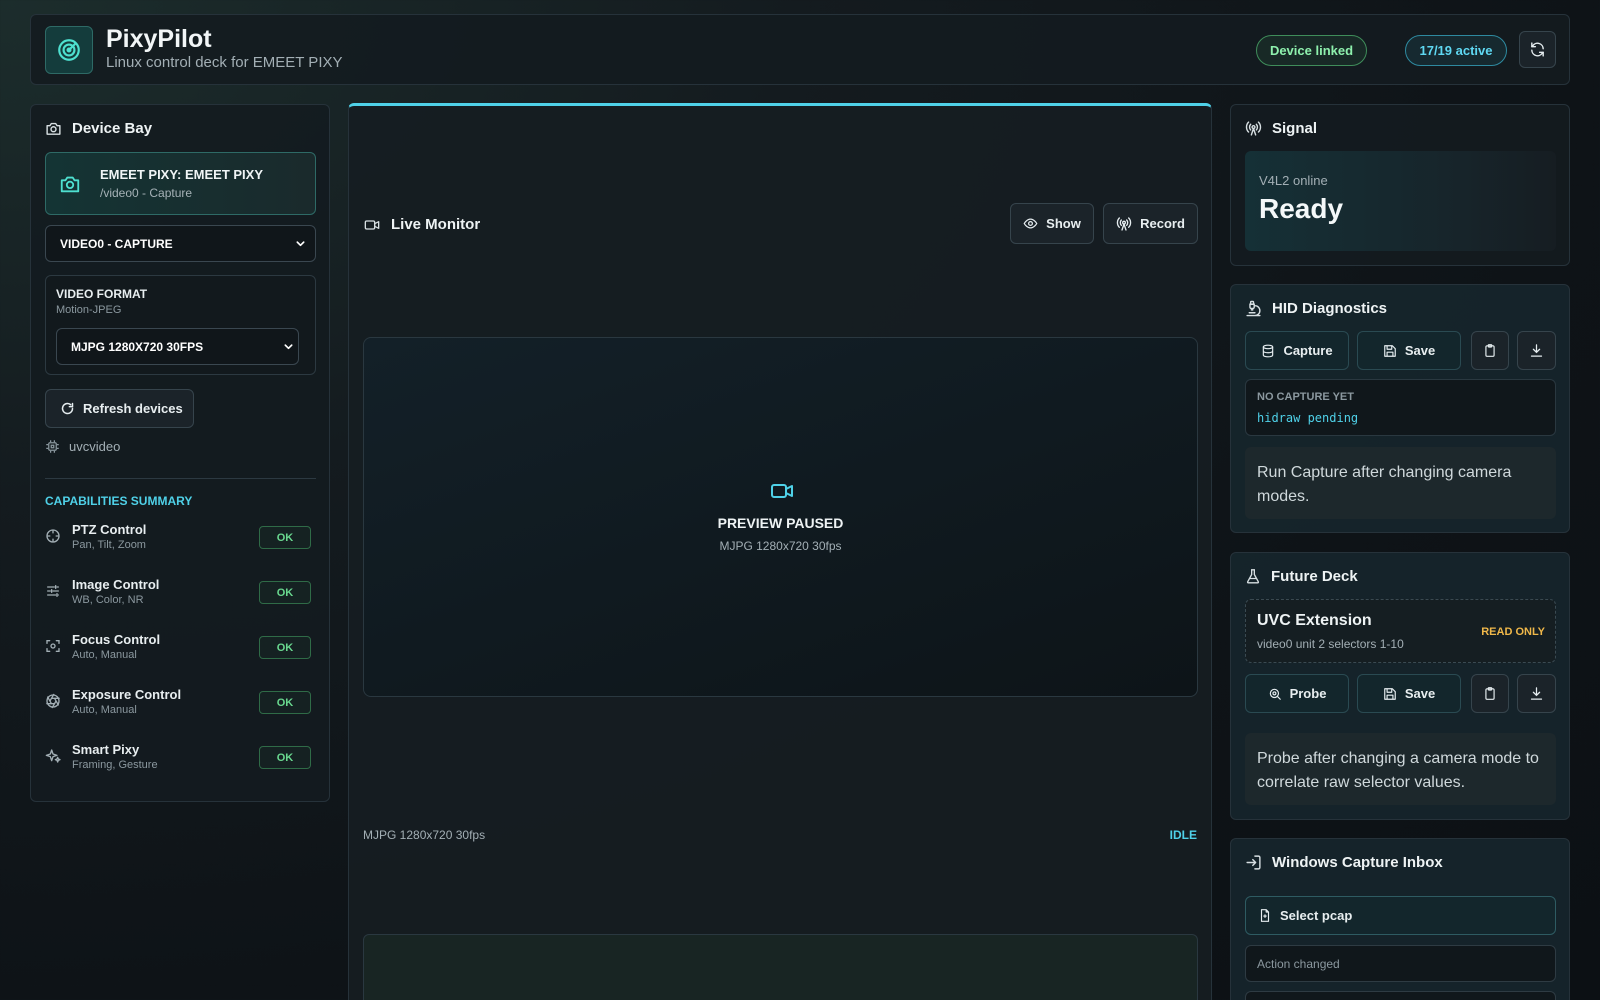 This screenshot has height=1000, width=1600. Describe the element at coordinates (116, 639) in the screenshot. I see `capability-name: Focus Control` at that location.